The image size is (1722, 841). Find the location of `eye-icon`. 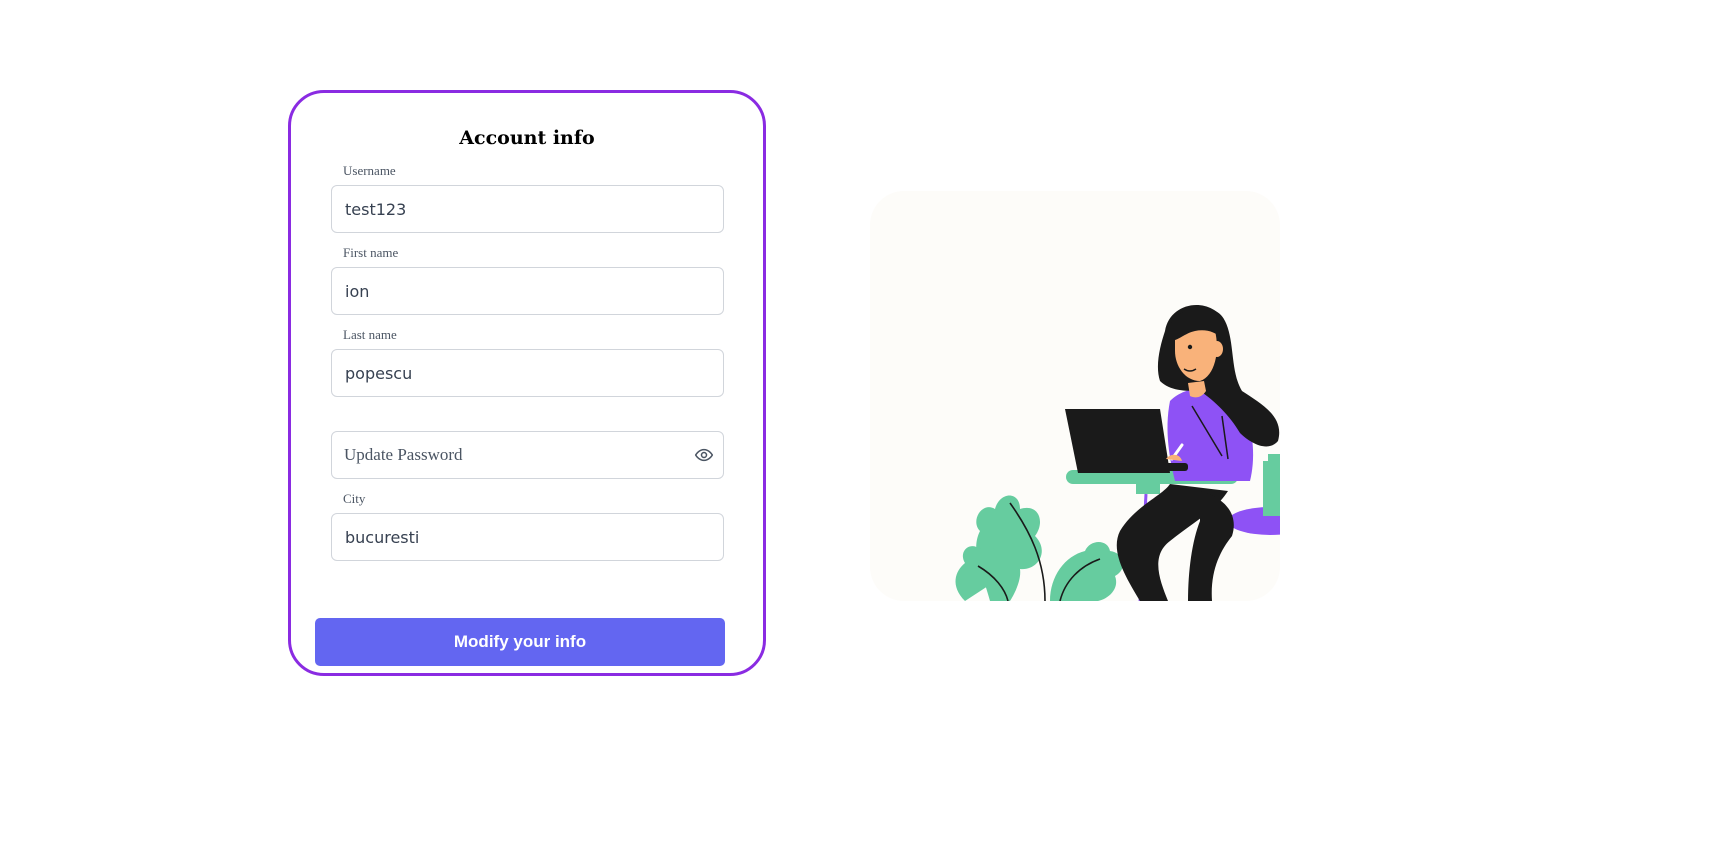

eye-icon is located at coordinates (704, 455).